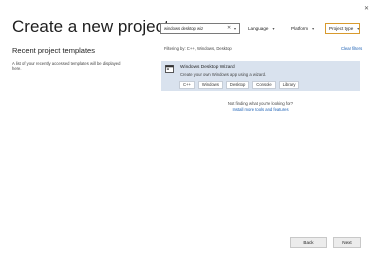 Image resolution: width=375 pixels, height=262 pixels. I want to click on language-filter-dropdown: Language ▾, so click(261, 28).